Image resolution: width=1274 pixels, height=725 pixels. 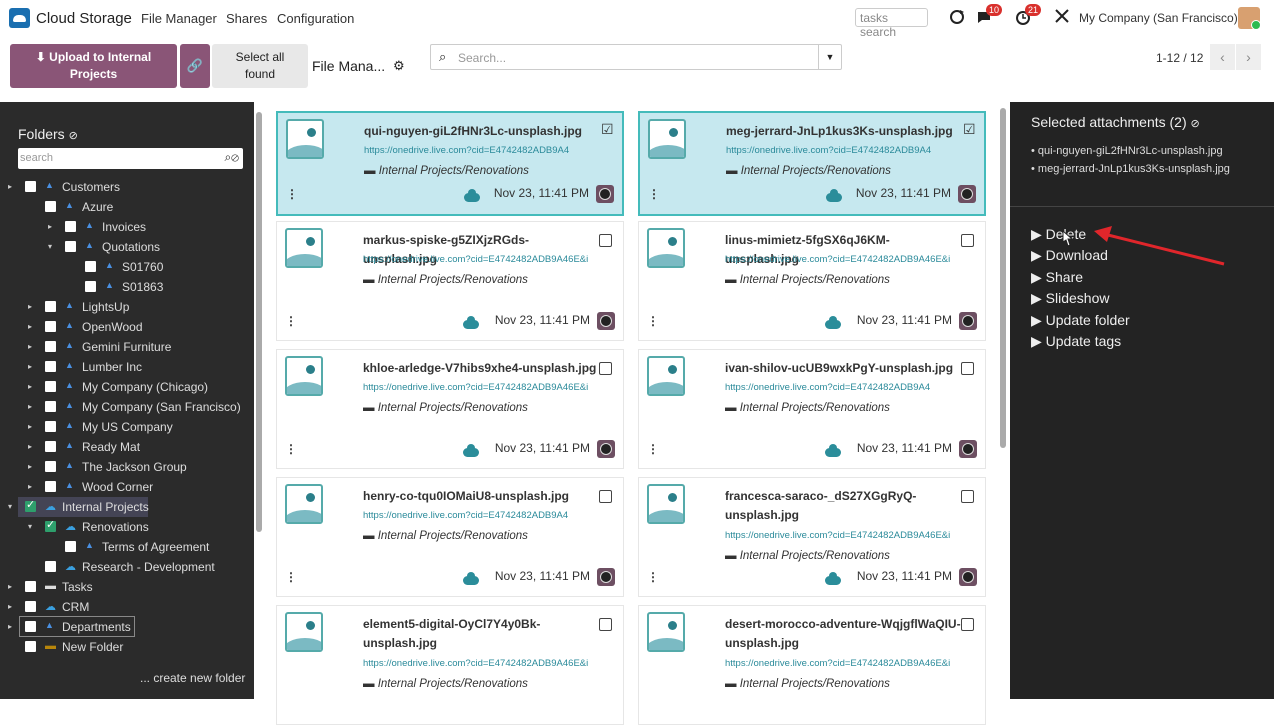 What do you see at coordinates (844, 368) in the screenshot?
I see `file-name: ivan-shilov-ucUB9wxkPgY-unsplash.jpg` at bounding box center [844, 368].